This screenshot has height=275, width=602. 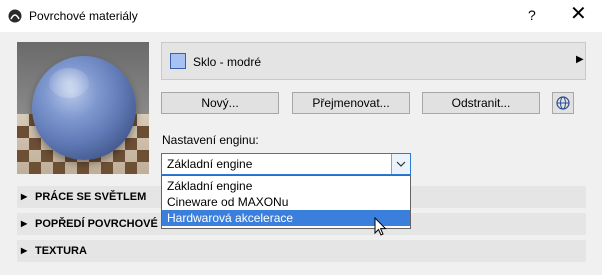 I want to click on globe-button, so click(x=563, y=103).